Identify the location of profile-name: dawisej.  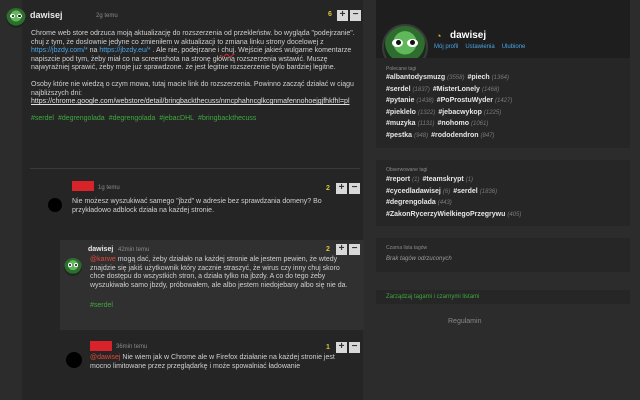
(468, 35).